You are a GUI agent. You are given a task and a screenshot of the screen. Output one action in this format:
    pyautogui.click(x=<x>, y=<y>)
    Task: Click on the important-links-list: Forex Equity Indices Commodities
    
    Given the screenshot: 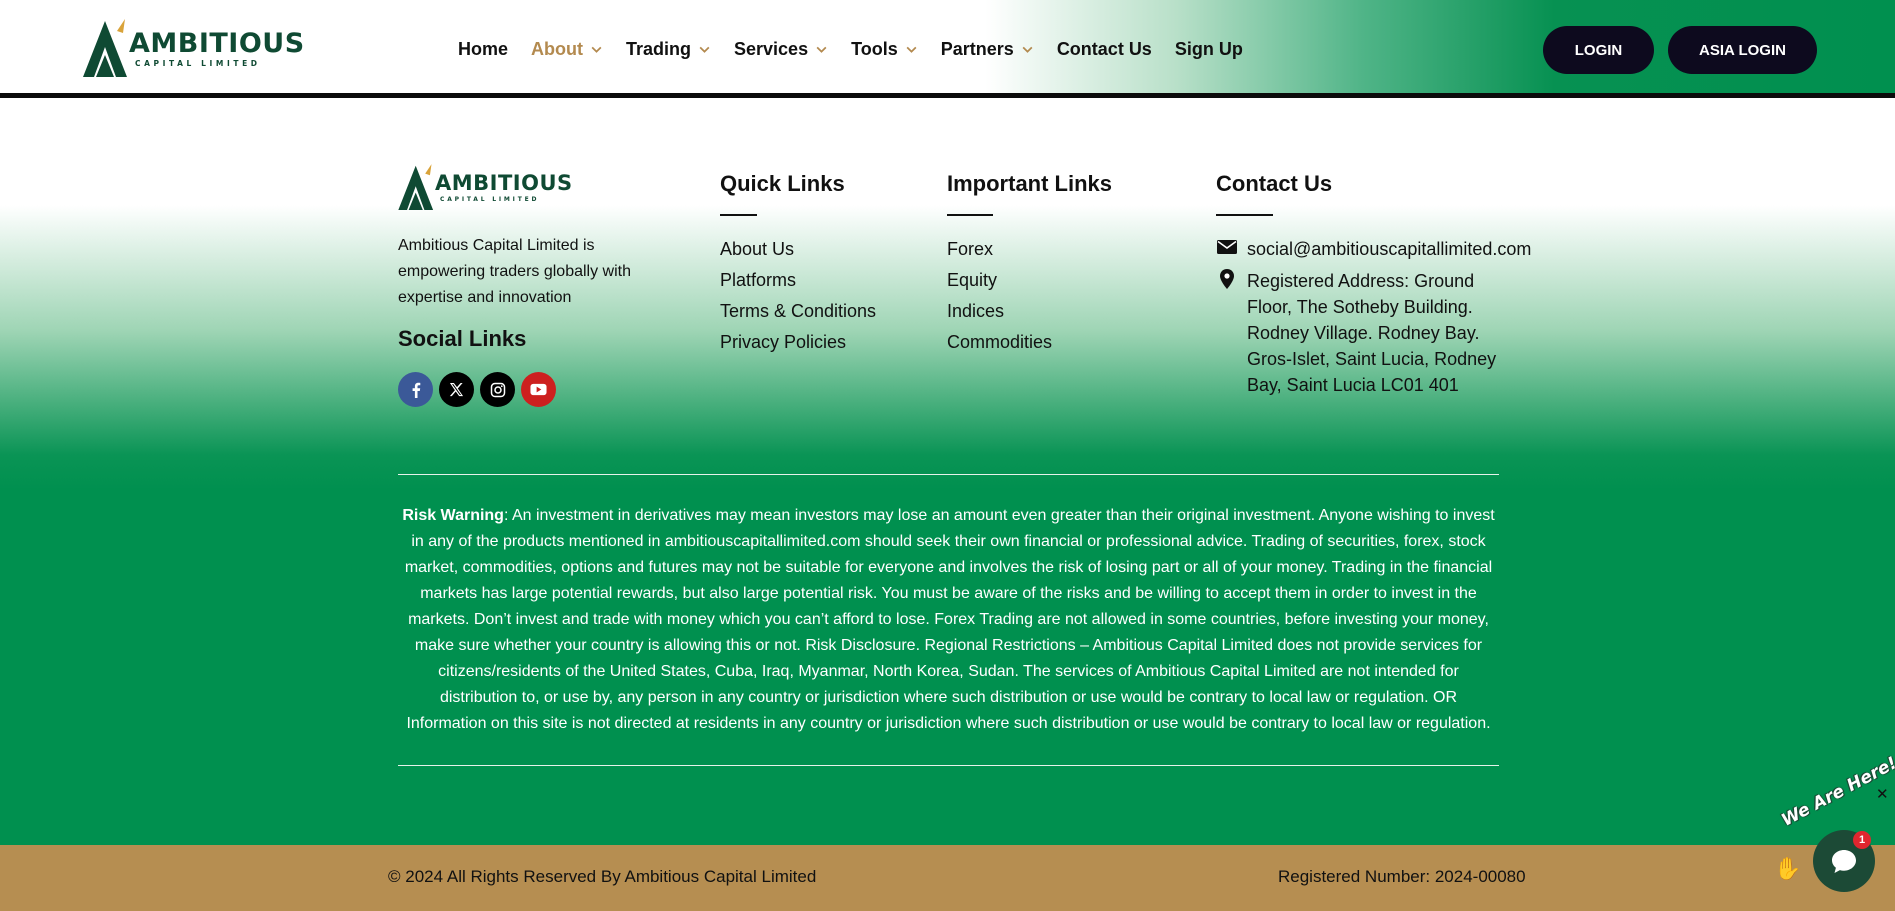 What is the action you would take?
    pyautogui.click(x=999, y=296)
    